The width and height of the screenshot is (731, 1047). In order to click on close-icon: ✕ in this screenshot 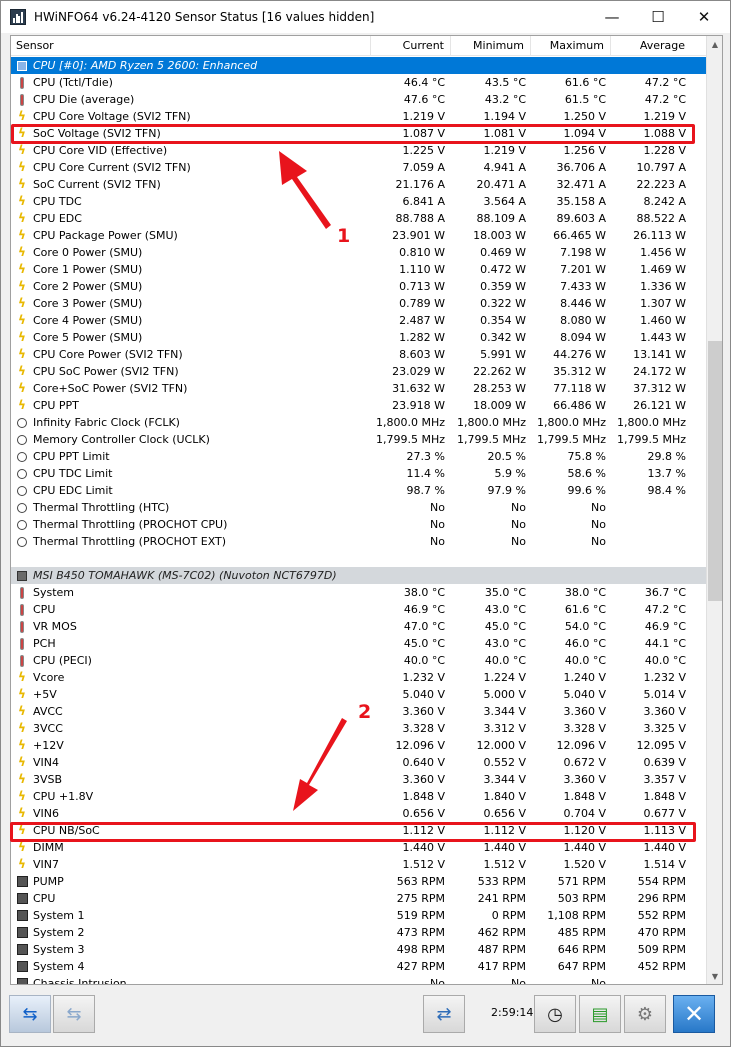, I will do `click(694, 1014)`.